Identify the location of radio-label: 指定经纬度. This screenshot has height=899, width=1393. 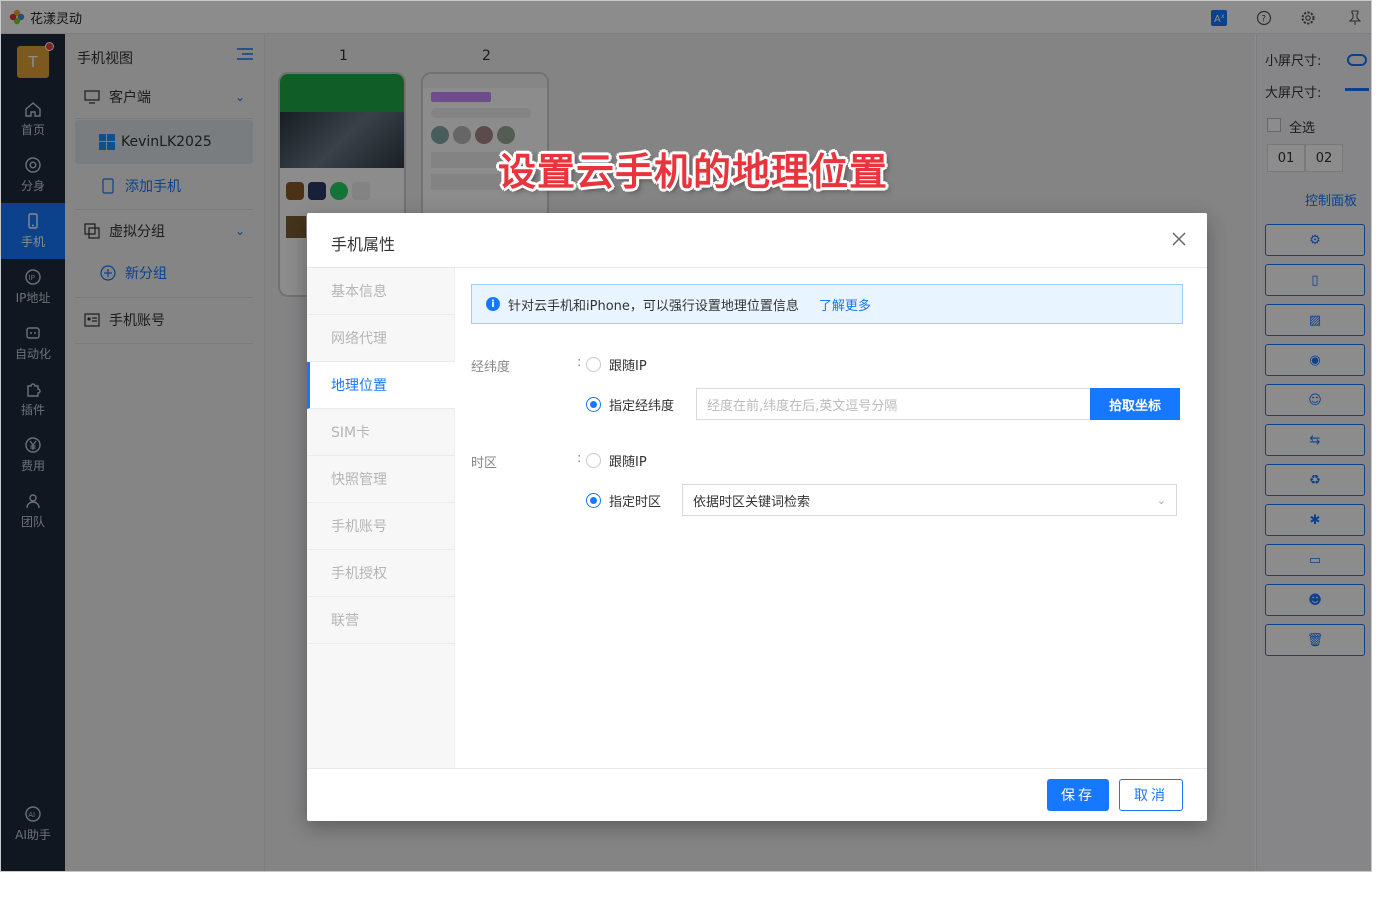
(642, 406).